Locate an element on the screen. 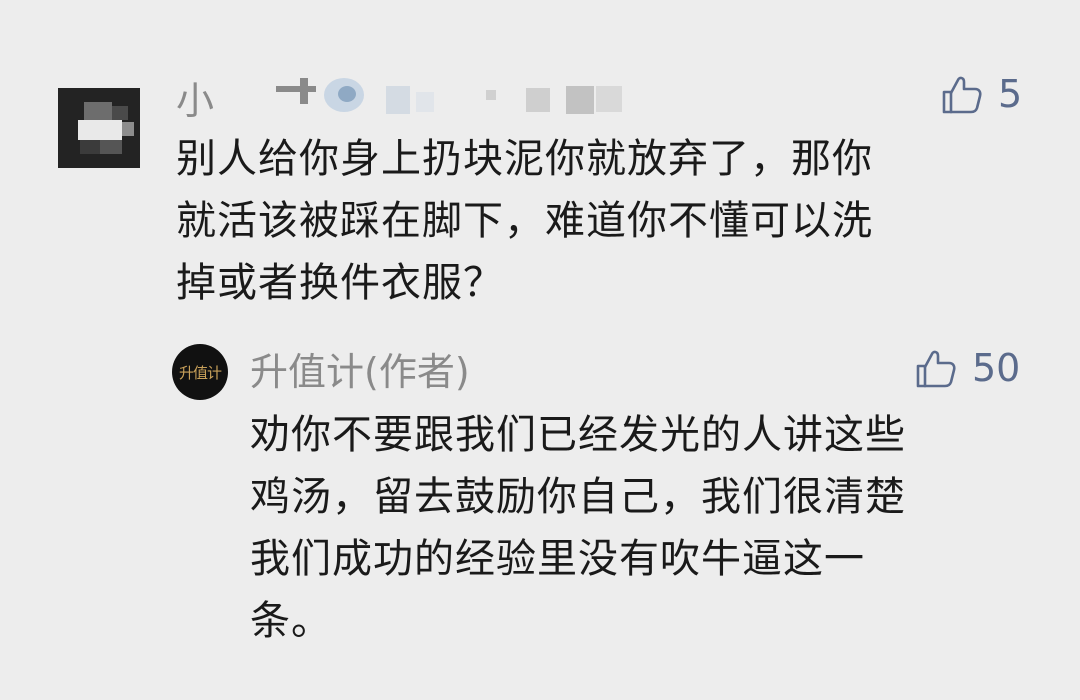 Image resolution: width=1080 pixels, height=700 pixels. main-comment-author: 小 is located at coordinates (406, 96).